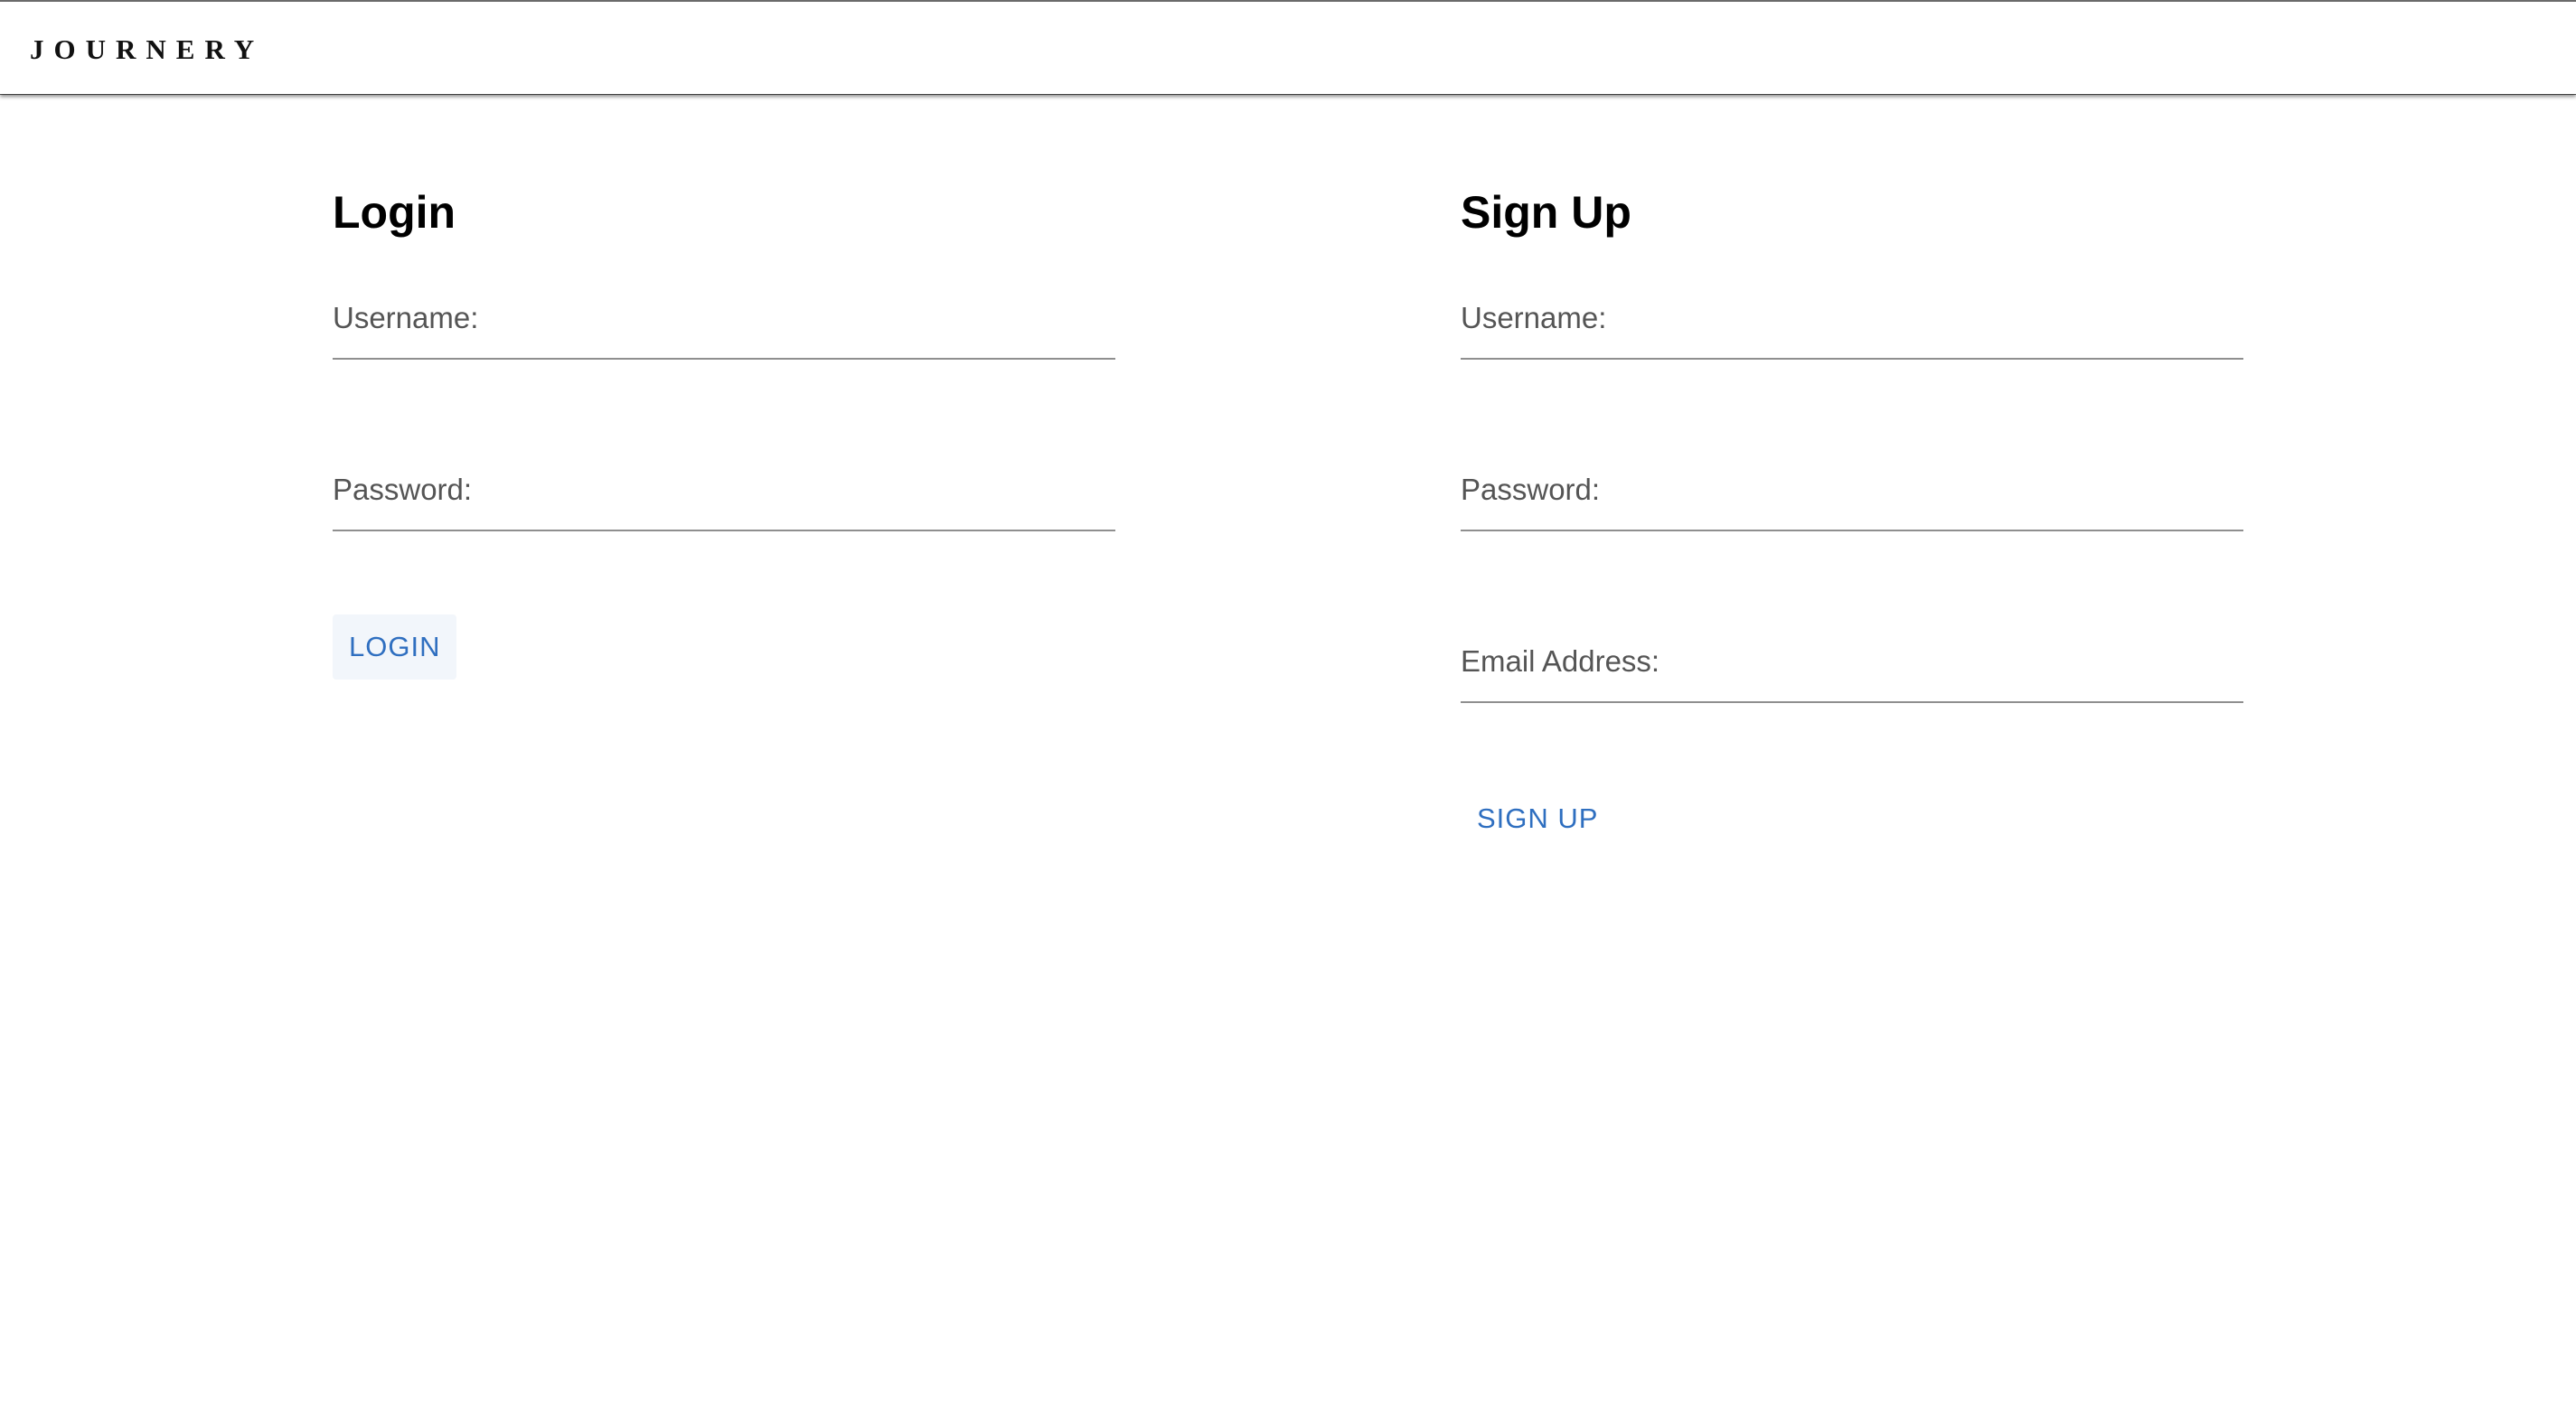  What do you see at coordinates (724, 530) in the screenshot?
I see `login-password-input` at bounding box center [724, 530].